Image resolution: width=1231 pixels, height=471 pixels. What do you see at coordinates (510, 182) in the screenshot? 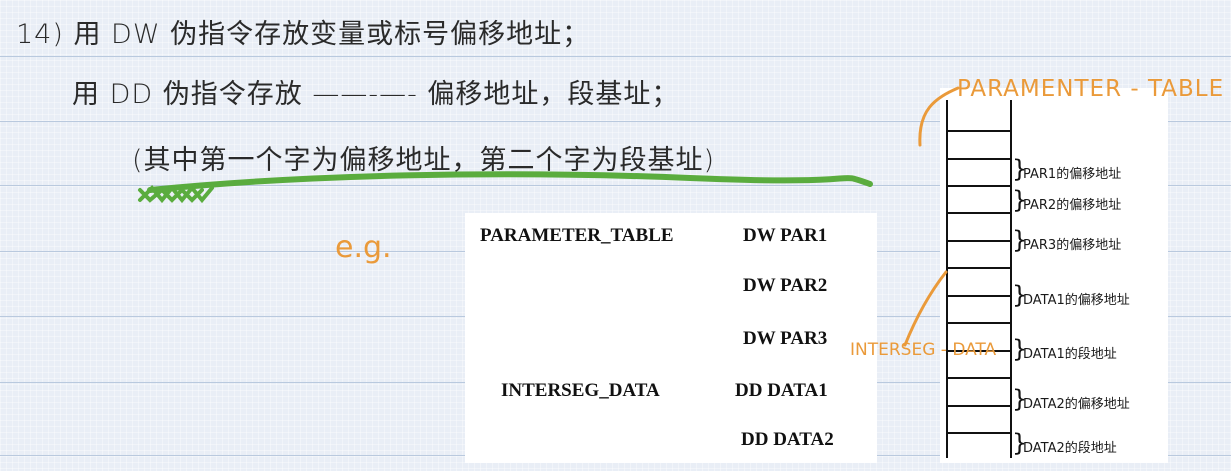
I see `green-highlight-stroke` at bounding box center [510, 182].